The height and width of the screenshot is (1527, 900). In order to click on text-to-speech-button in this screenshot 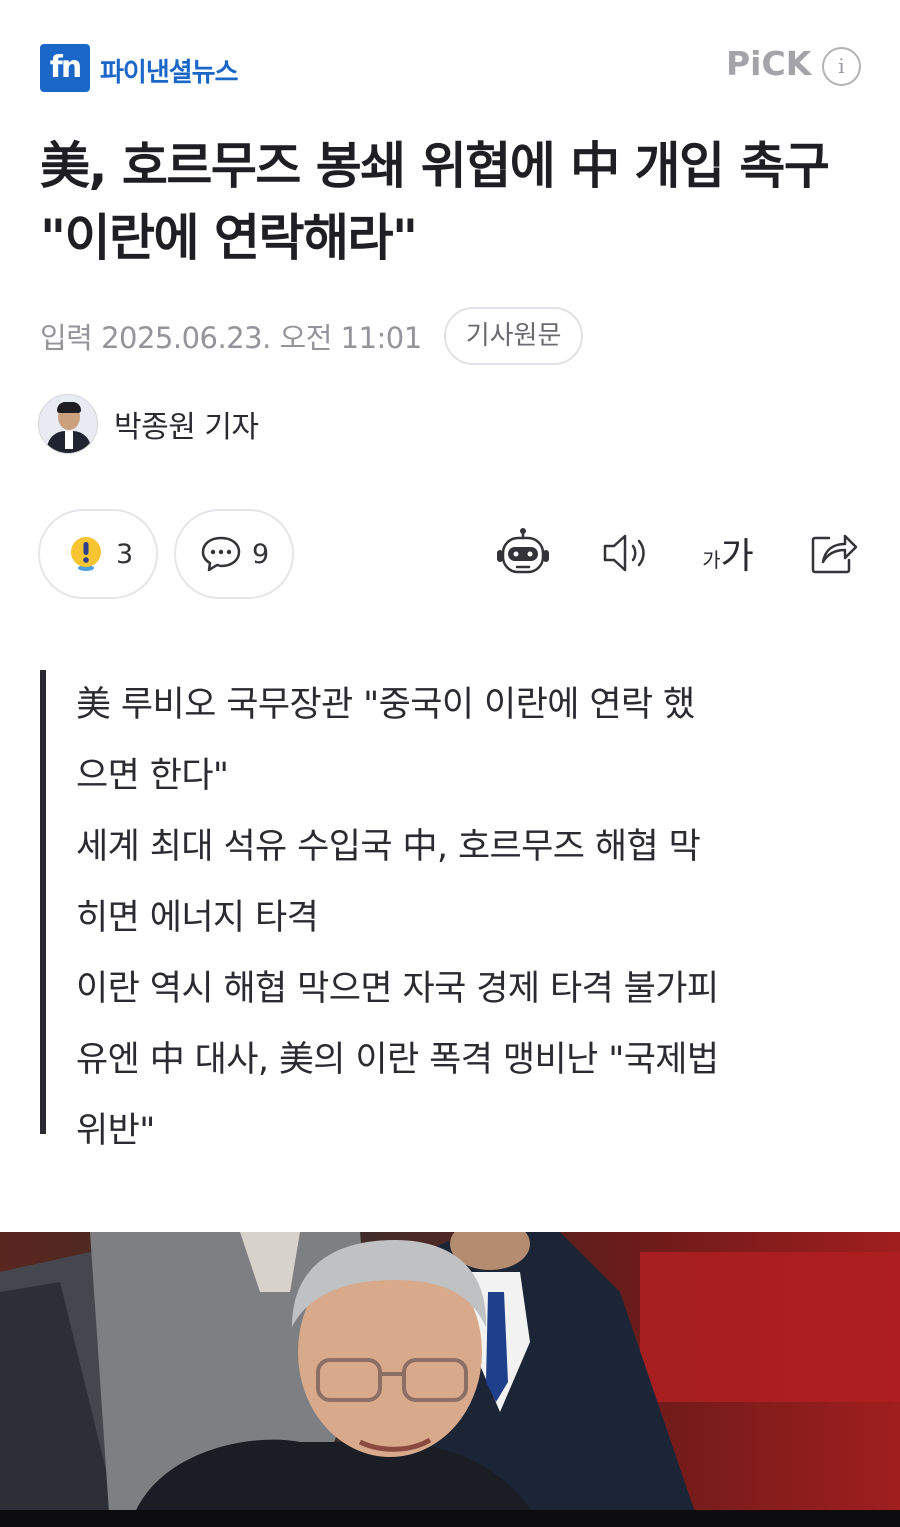, I will do `click(626, 553)`.